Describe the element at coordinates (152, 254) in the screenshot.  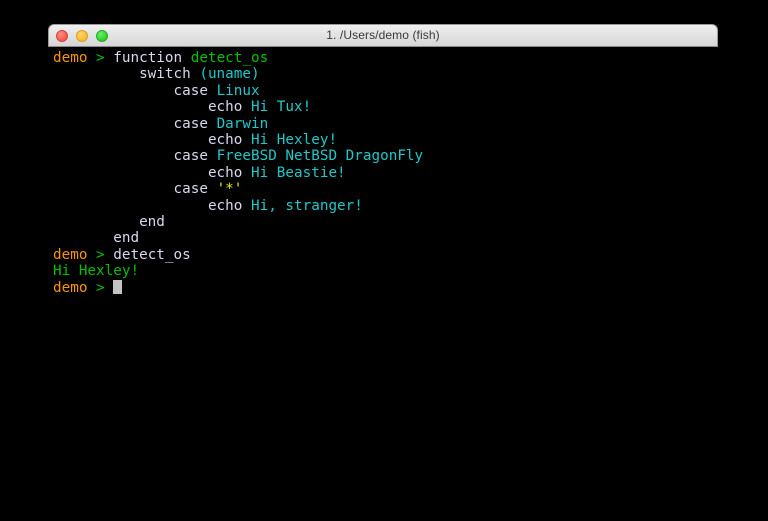
I see `token-command: detect_os` at that location.